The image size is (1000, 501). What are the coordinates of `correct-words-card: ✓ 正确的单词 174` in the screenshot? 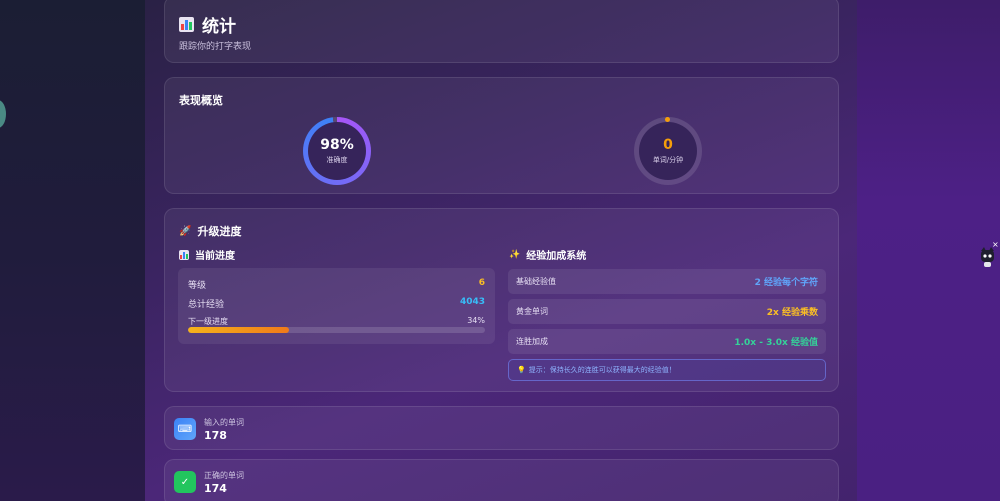 It's located at (501, 480).